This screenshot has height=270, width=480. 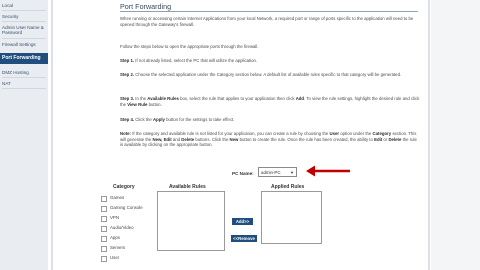 What do you see at coordinates (127, 119) in the screenshot?
I see `step-4-label: Step 4.` at bounding box center [127, 119].